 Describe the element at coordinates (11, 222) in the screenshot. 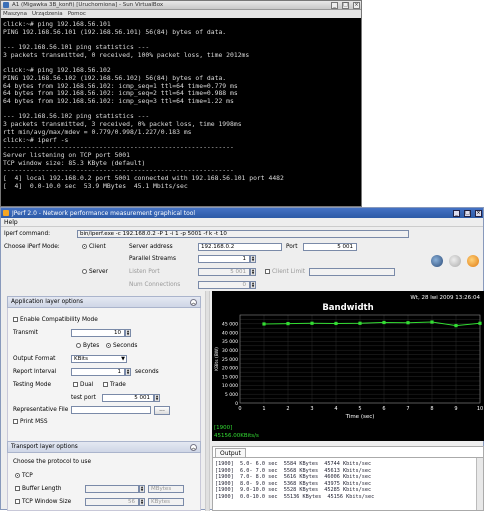

I see `menu-help: Help` at that location.